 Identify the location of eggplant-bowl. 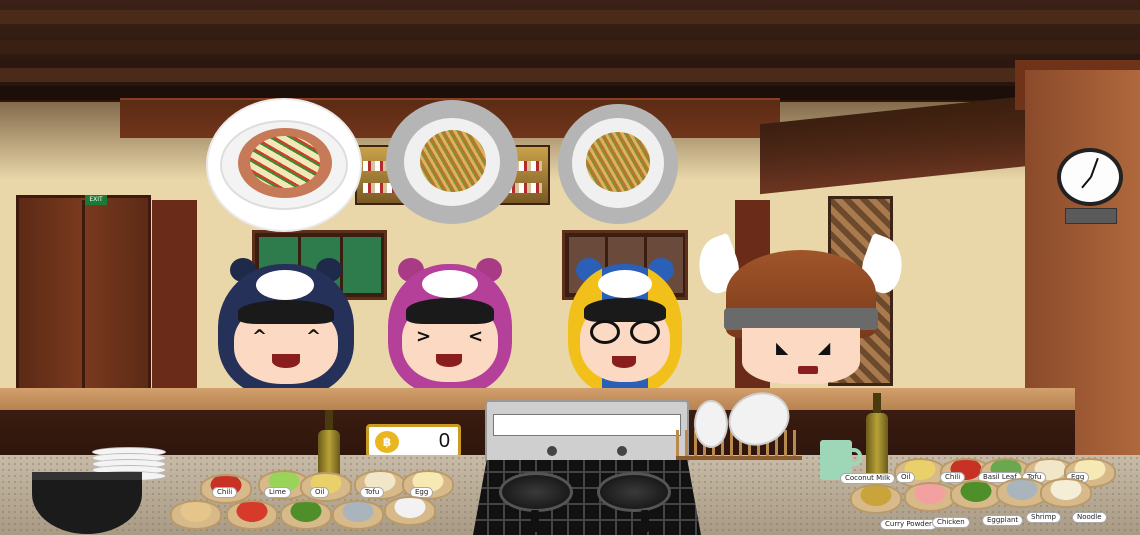
(976, 495).